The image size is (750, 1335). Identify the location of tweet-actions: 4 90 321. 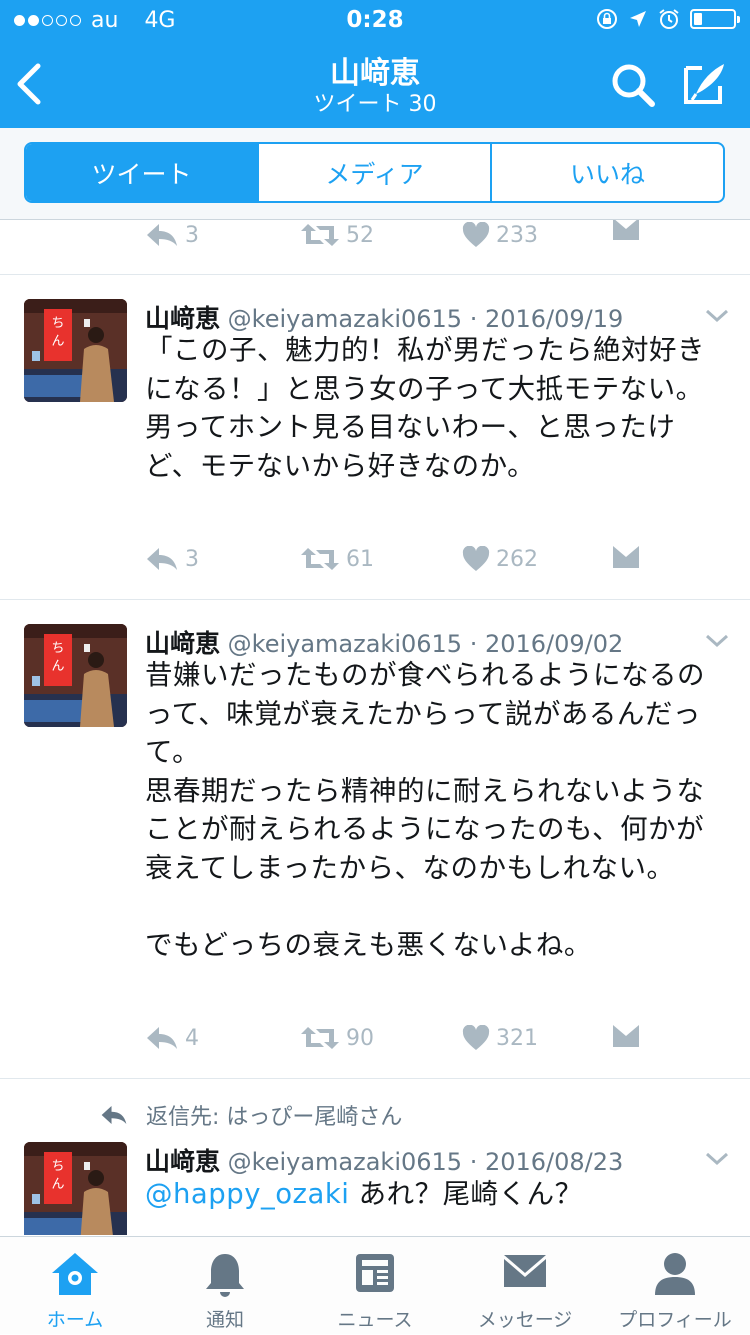
(375, 1045).